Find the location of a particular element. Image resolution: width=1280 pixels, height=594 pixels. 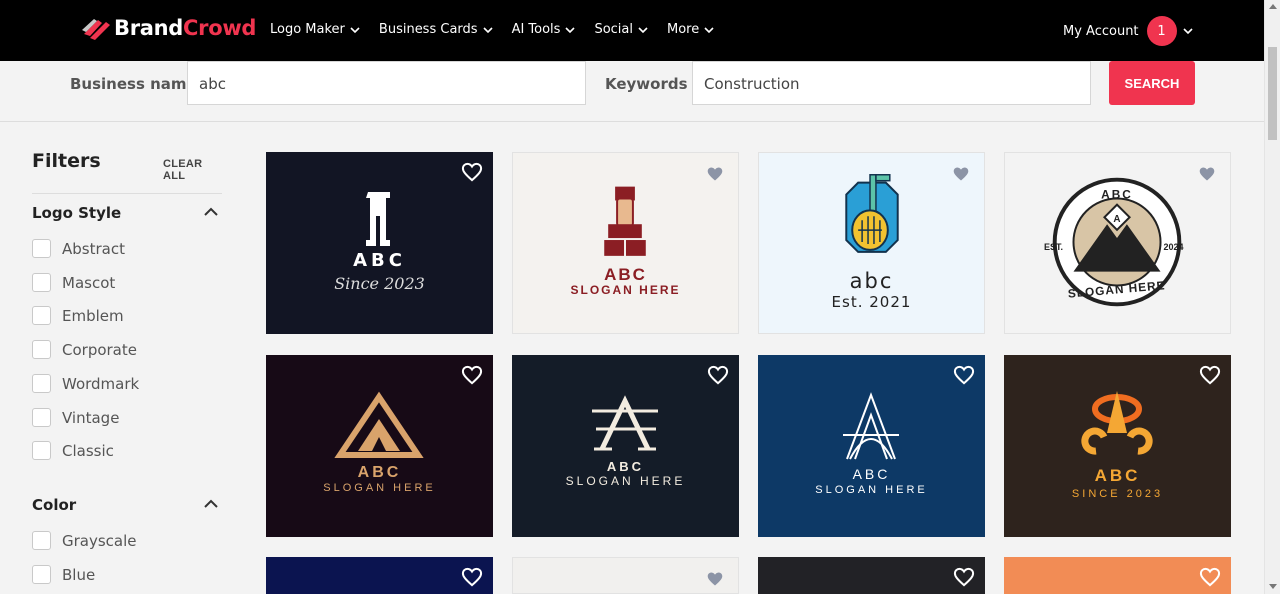

page-scrollbar is located at coordinates (1272, 297).